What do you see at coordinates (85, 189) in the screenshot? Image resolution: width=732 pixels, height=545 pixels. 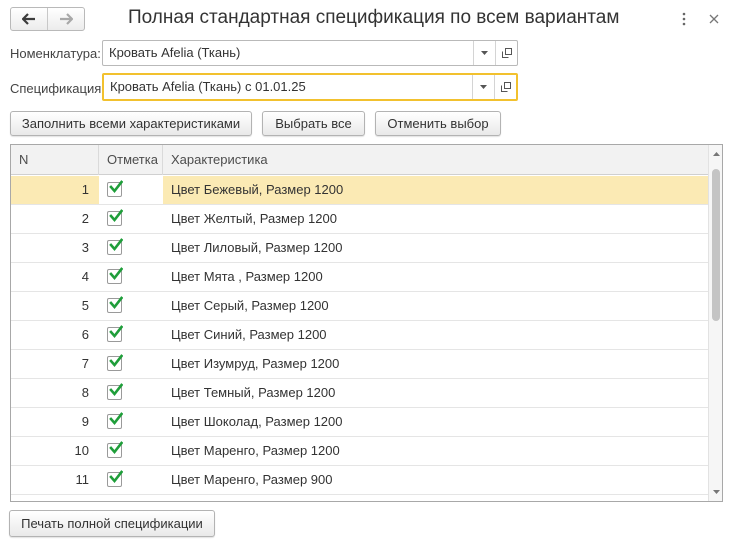 I see `row-number: 1` at bounding box center [85, 189].